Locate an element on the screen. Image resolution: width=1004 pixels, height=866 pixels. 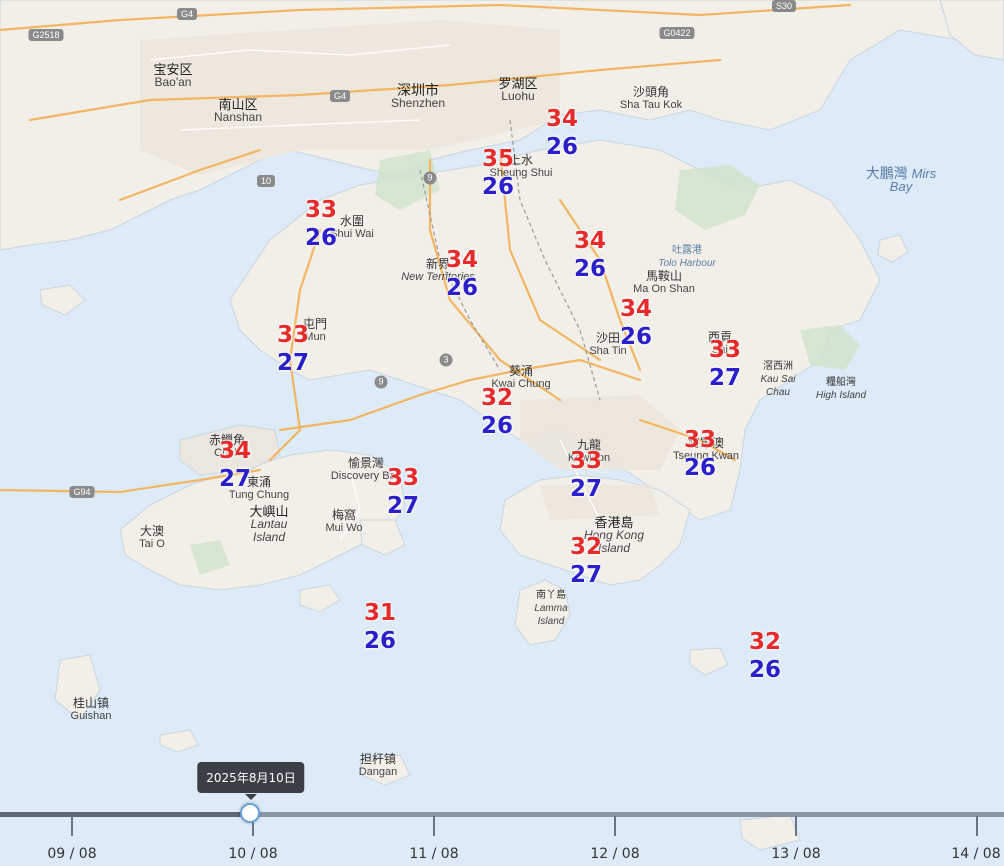
place-luohu: 罗湖区 Luohu is located at coordinates (517, 90).